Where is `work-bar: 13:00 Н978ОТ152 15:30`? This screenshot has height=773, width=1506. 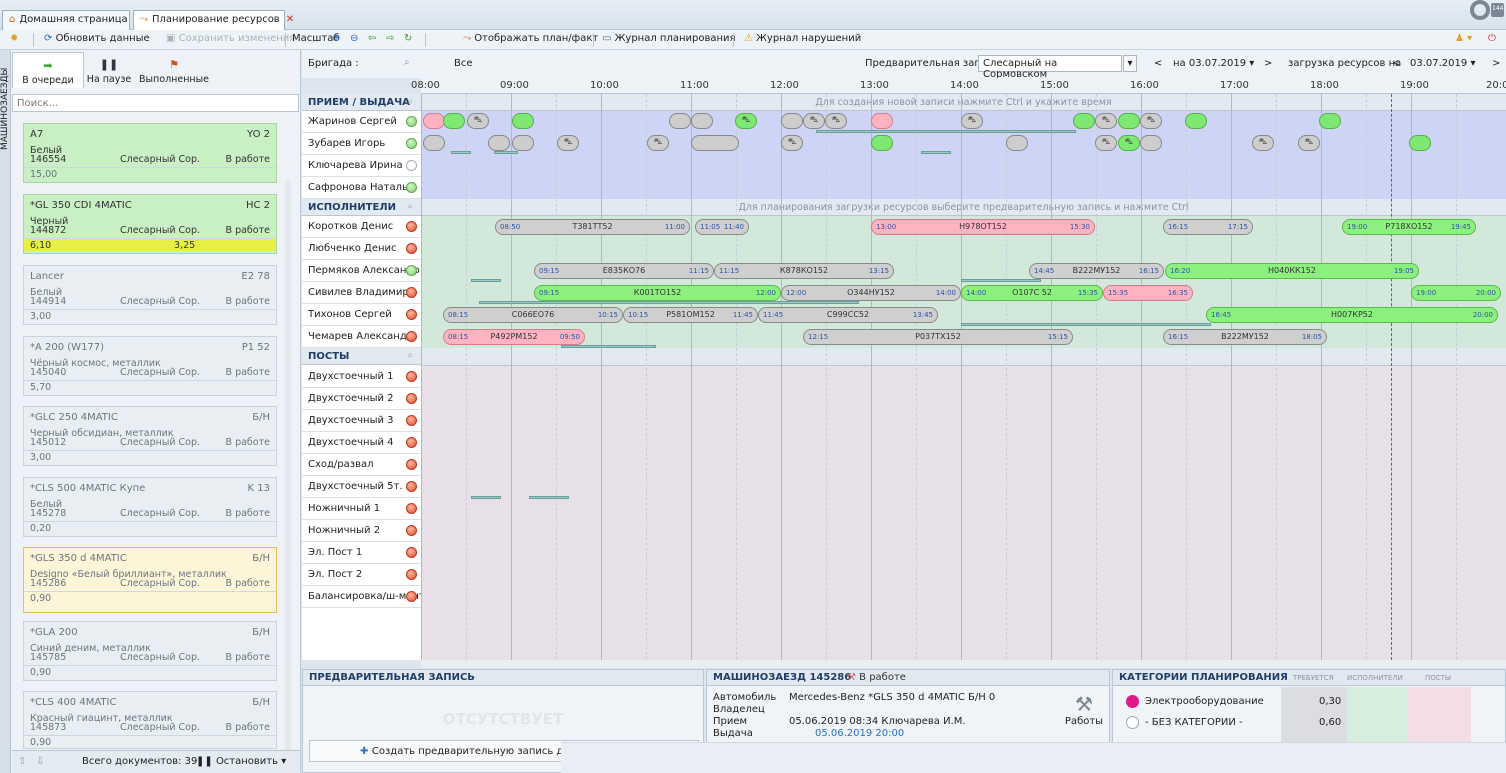
work-bar: 13:00 Н978ОТ152 15:30 is located at coordinates (983, 227).